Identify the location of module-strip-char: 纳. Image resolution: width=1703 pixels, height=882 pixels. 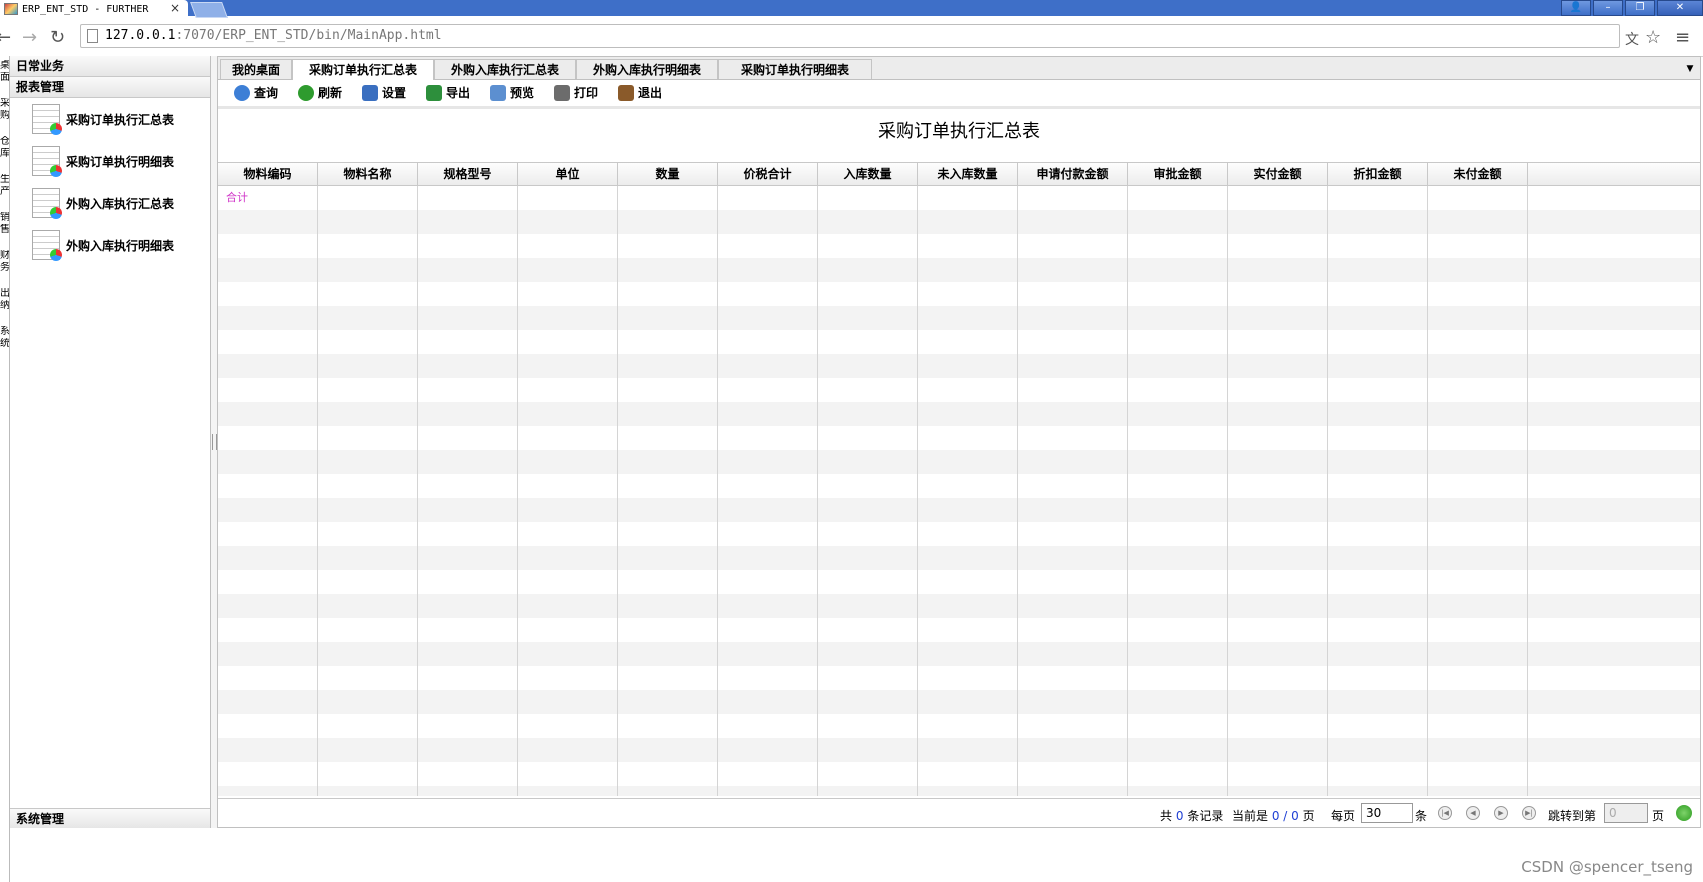
(4, 306).